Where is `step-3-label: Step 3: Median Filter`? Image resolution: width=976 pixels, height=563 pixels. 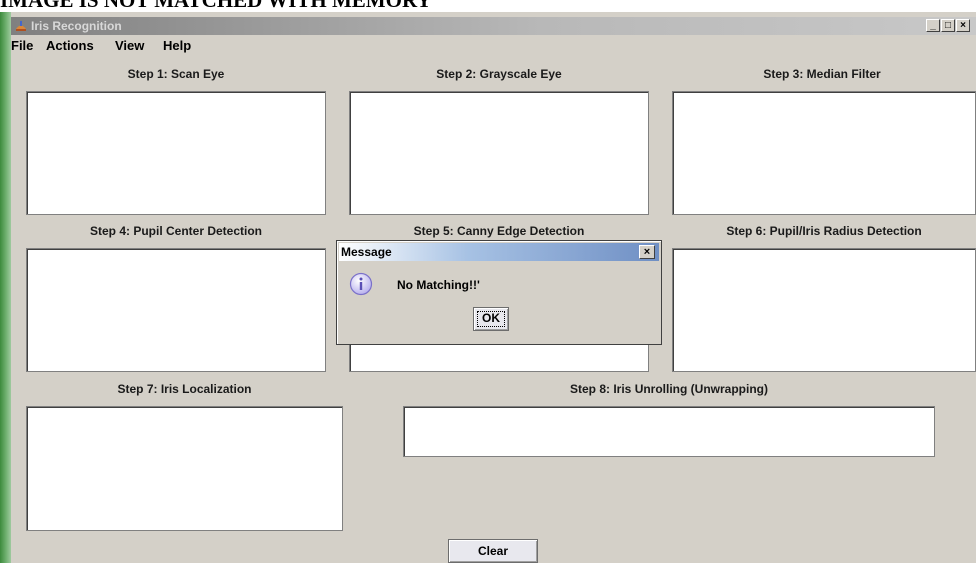
step-3-label: Step 3: Median Filter is located at coordinates (822, 74).